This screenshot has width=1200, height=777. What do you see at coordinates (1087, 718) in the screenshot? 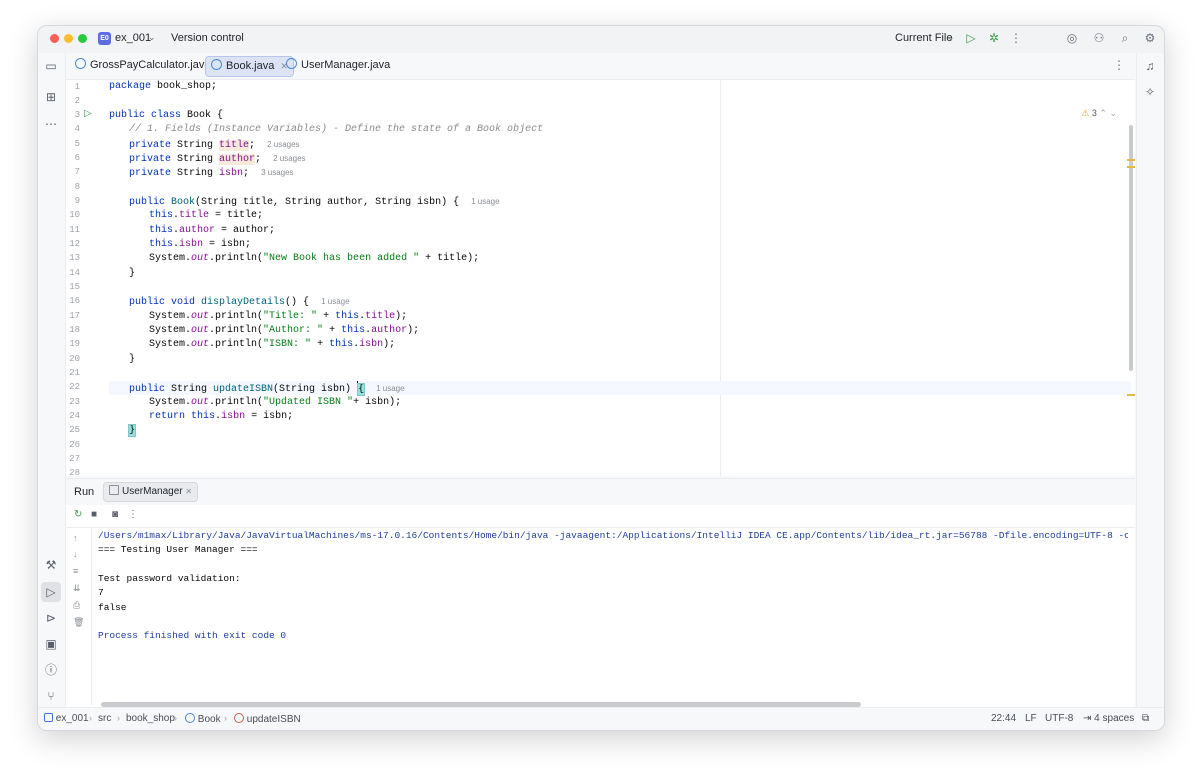
I see `indent-icon: ⇥` at bounding box center [1087, 718].